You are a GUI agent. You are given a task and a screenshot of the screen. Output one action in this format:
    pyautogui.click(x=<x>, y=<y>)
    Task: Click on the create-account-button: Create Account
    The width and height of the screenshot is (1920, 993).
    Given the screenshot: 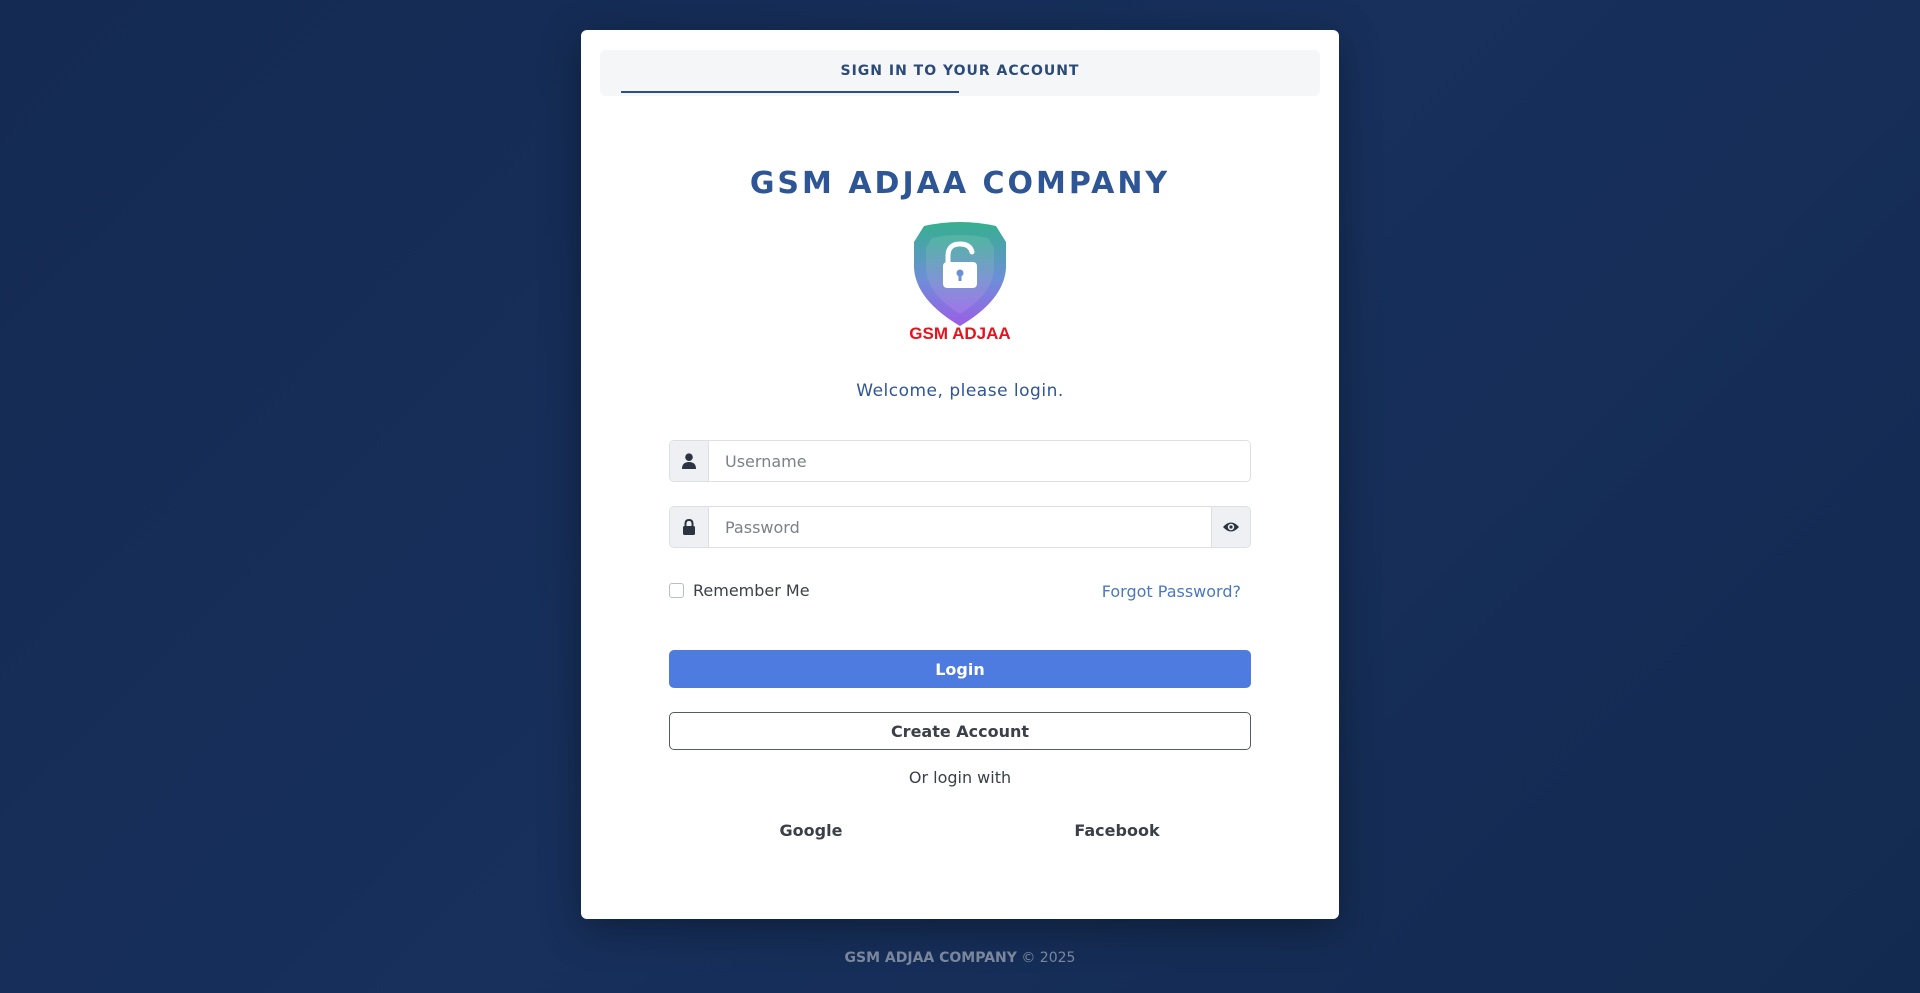 What is the action you would take?
    pyautogui.click(x=960, y=731)
    